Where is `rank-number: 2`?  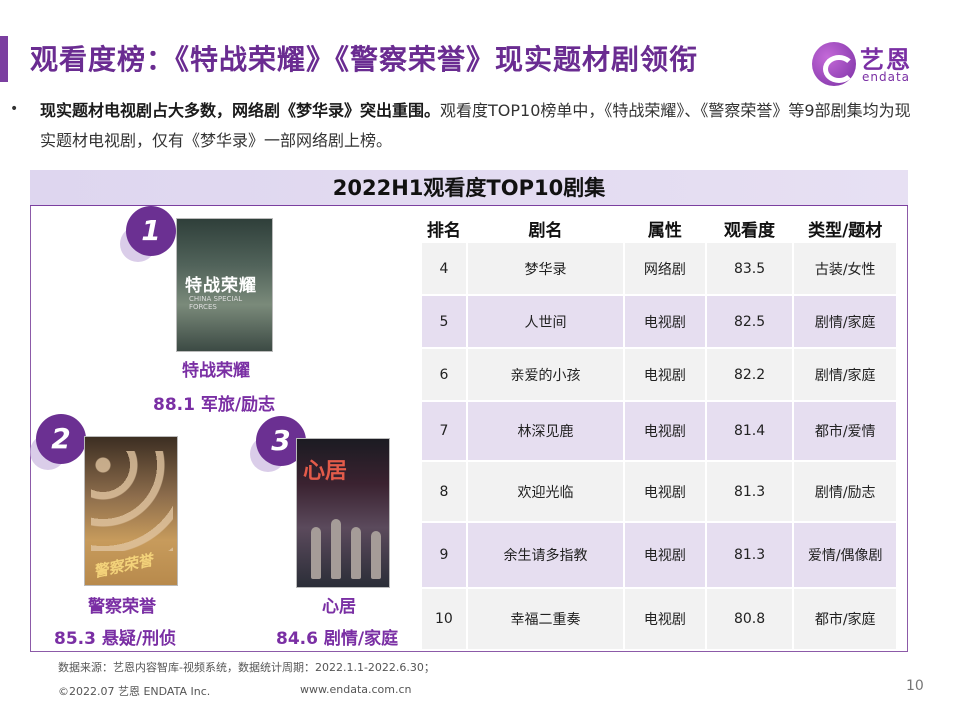 rank-number: 2 is located at coordinates (61, 439).